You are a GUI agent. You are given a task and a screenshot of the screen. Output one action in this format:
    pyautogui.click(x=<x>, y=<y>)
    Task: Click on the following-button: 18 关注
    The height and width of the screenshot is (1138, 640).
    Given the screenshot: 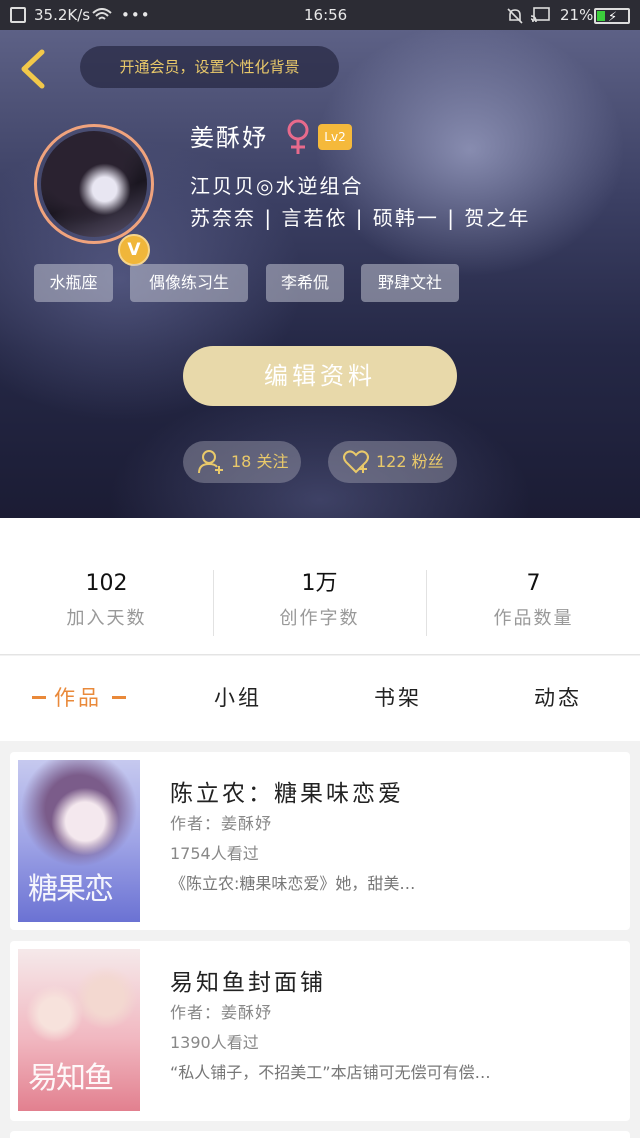 What is the action you would take?
    pyautogui.click(x=242, y=462)
    